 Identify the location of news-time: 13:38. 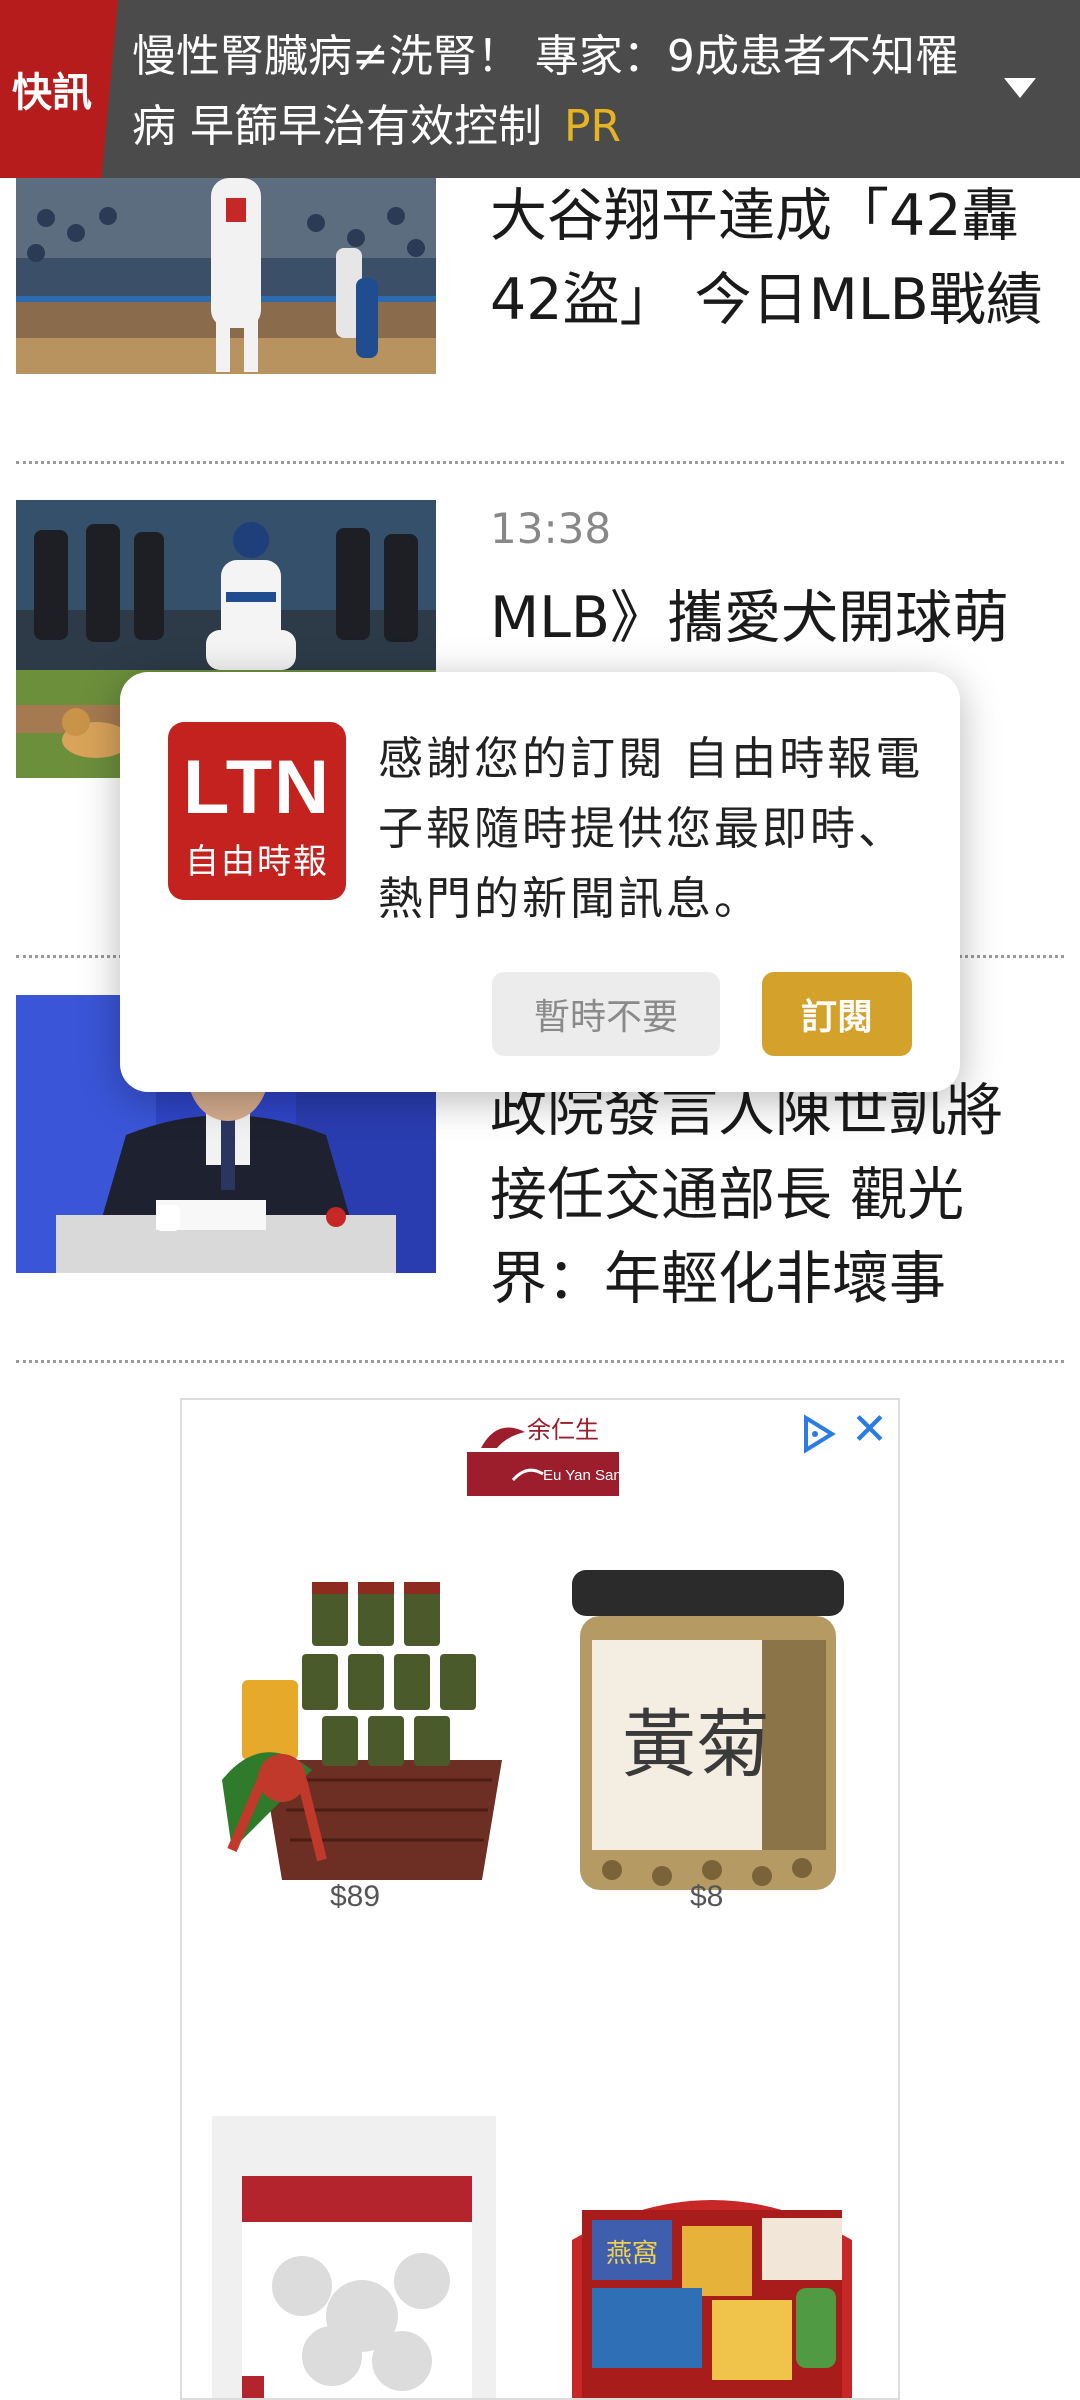
(551, 528).